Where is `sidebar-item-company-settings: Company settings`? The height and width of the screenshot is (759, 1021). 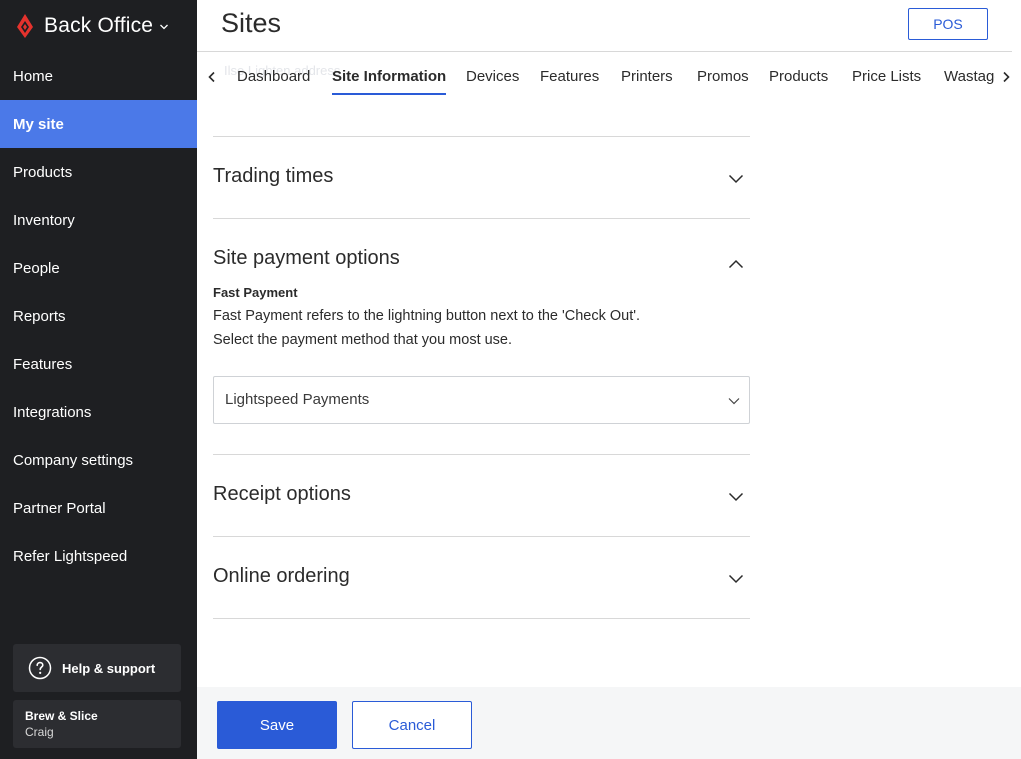
sidebar-item-company-settings: Company settings is located at coordinates (98, 460).